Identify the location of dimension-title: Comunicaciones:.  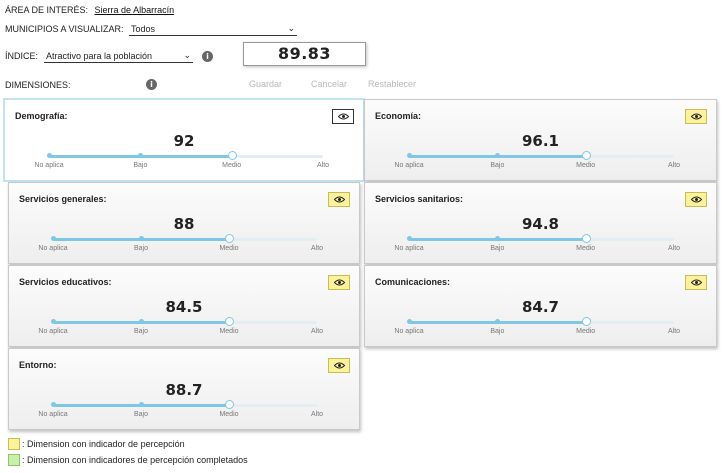
(413, 282).